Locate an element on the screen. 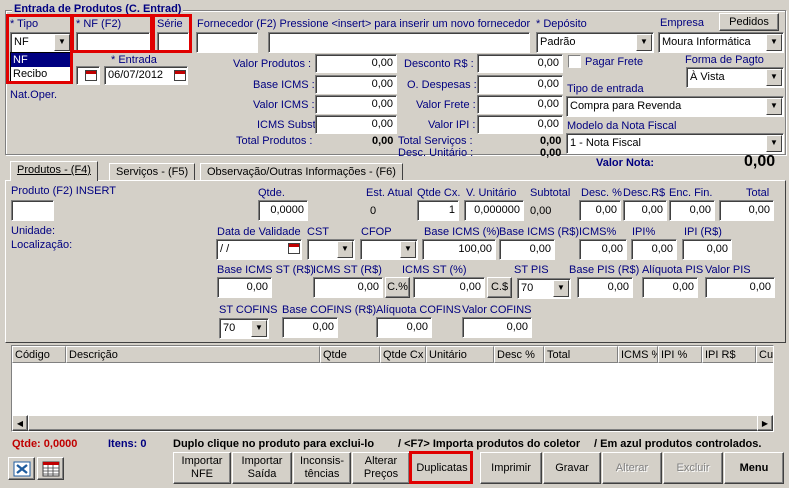  grid-header-icms-pct: ICMS % is located at coordinates (638, 354).